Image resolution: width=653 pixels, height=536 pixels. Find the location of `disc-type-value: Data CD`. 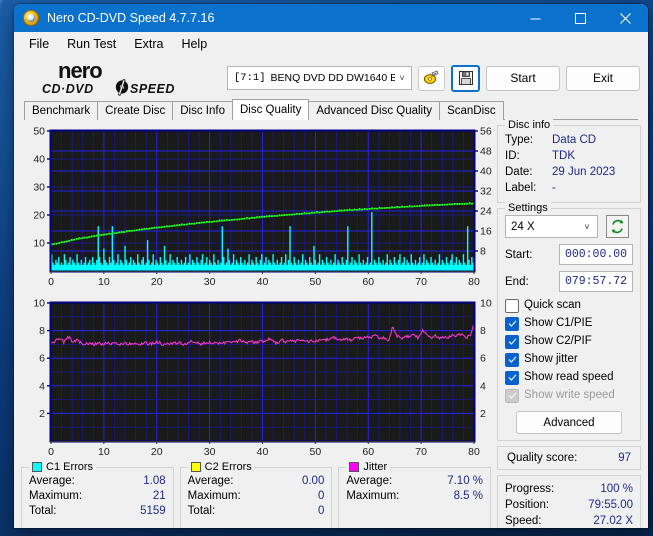

disc-type-value: Data CD is located at coordinates (574, 140).